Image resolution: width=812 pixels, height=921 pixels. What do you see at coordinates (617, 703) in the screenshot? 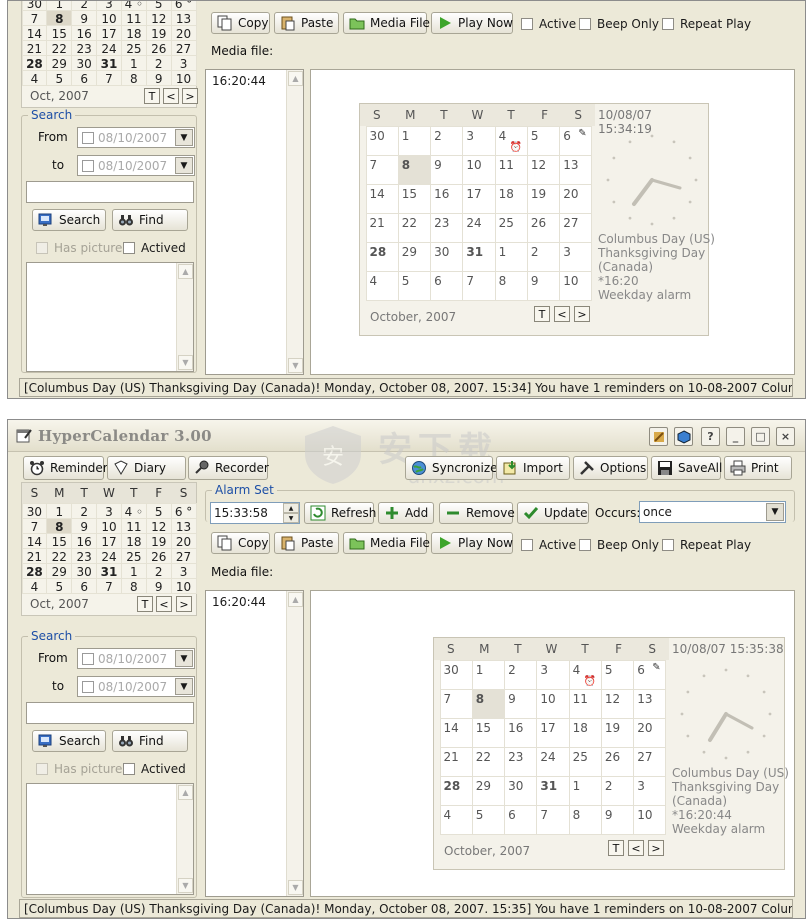
I see `calendar-day: 12` at bounding box center [617, 703].